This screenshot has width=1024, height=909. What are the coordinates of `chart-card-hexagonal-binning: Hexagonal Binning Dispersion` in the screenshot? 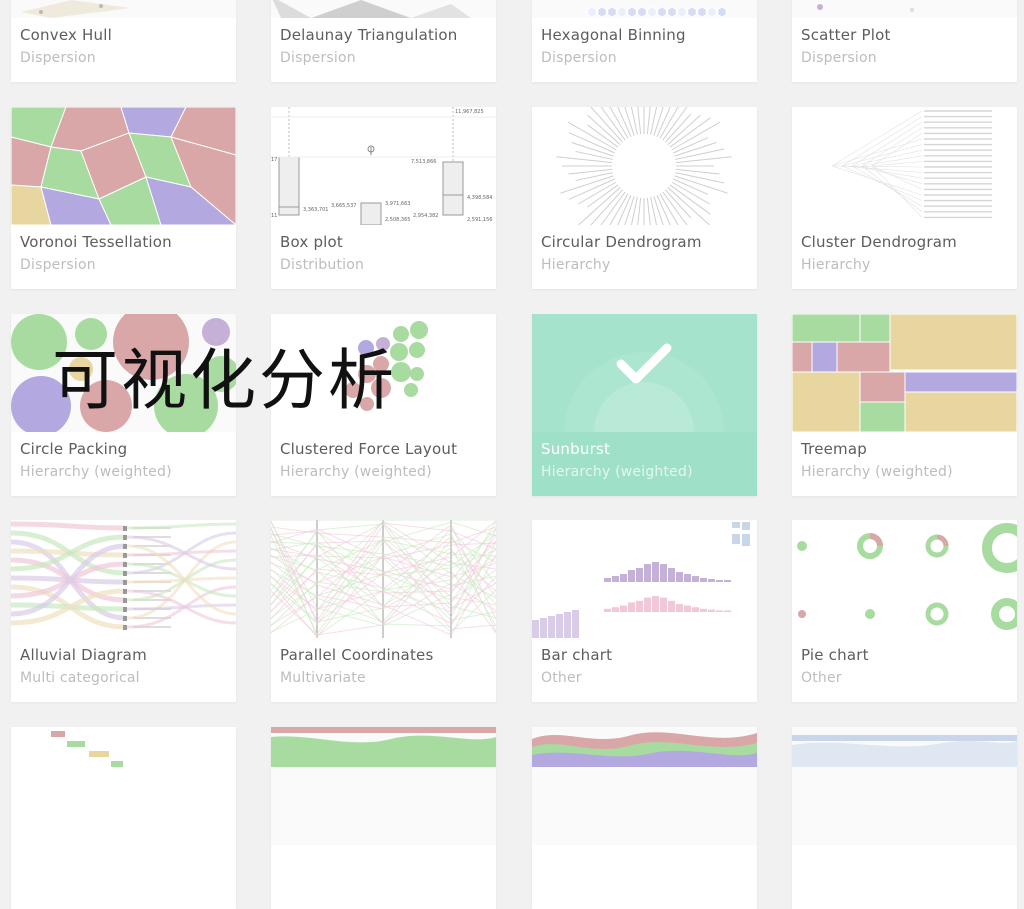 It's located at (644, 41).